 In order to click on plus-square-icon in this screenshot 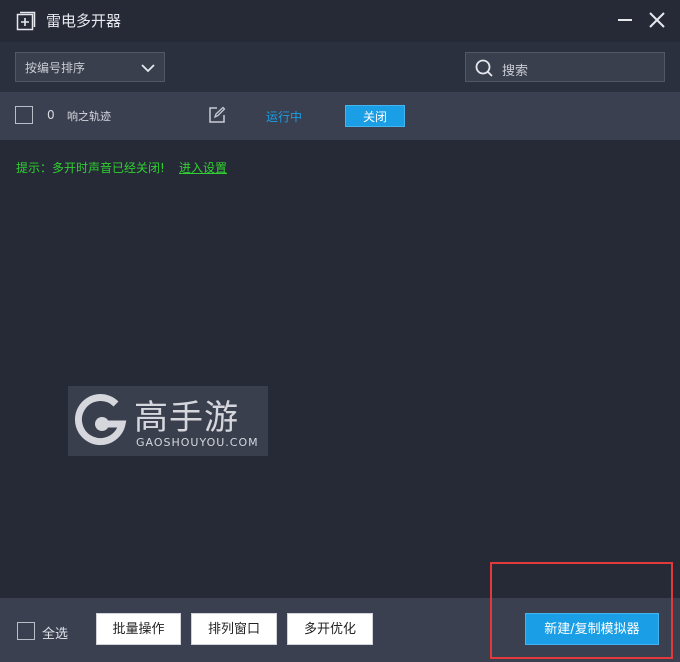, I will do `click(26, 21)`.